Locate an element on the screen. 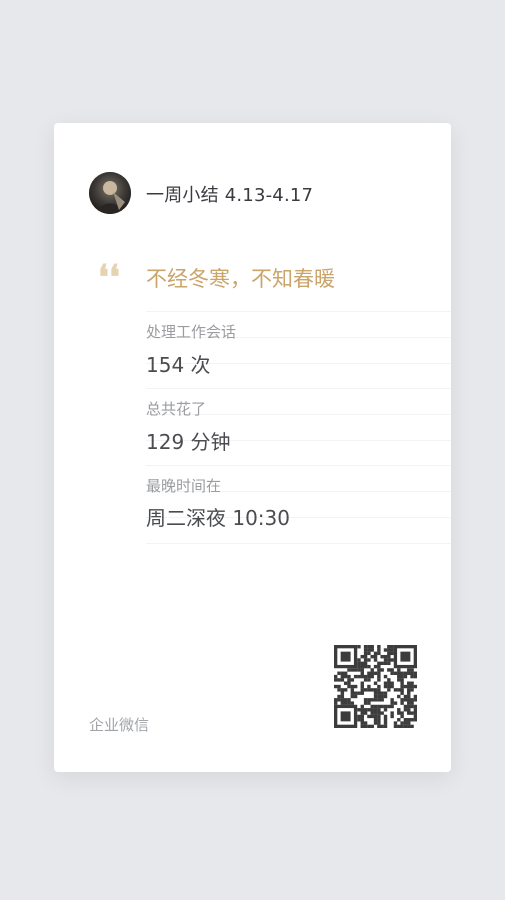  rule-line is located at coordinates (298, 543).